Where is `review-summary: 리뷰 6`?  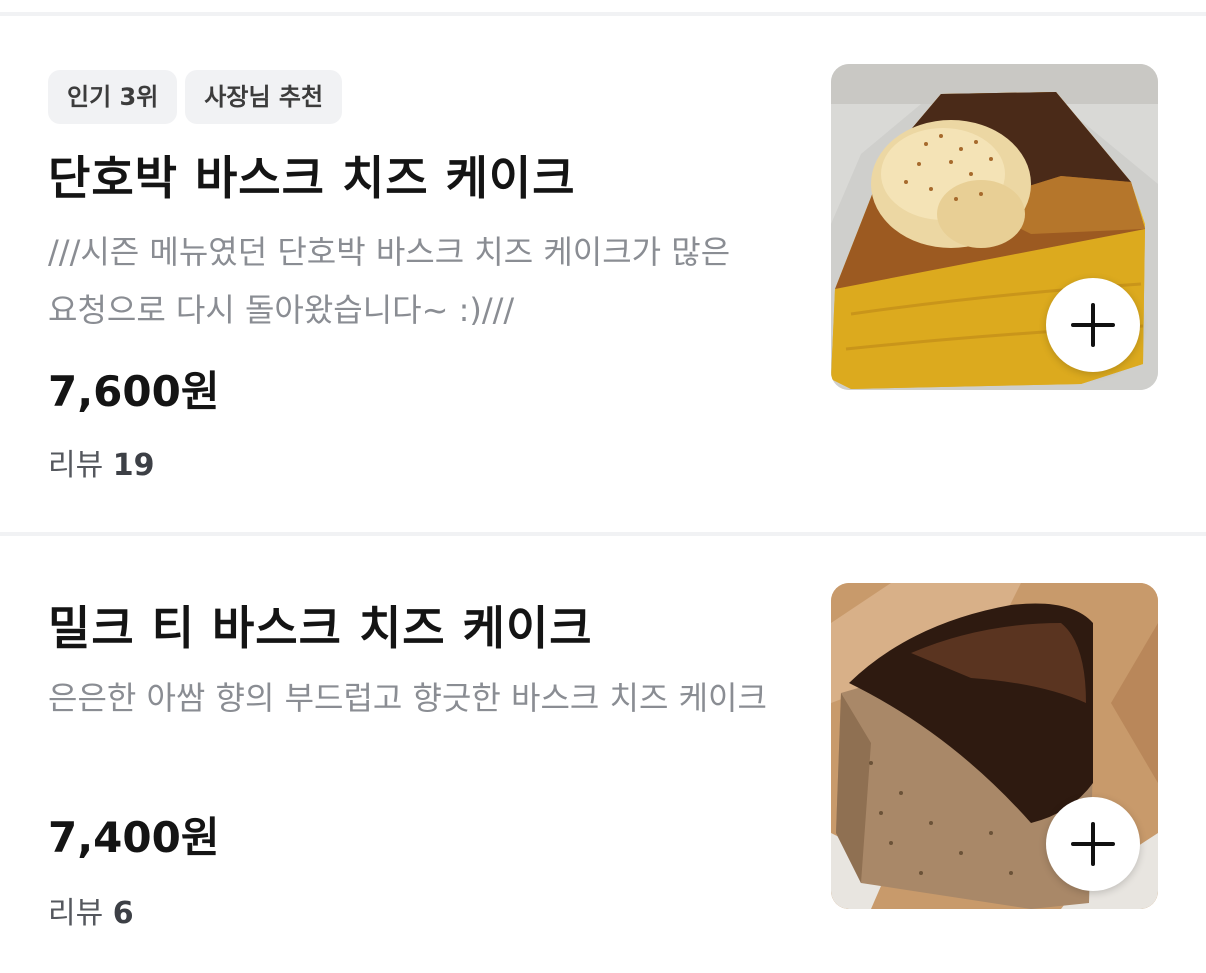
review-summary: 리뷰 6 is located at coordinates (91, 910).